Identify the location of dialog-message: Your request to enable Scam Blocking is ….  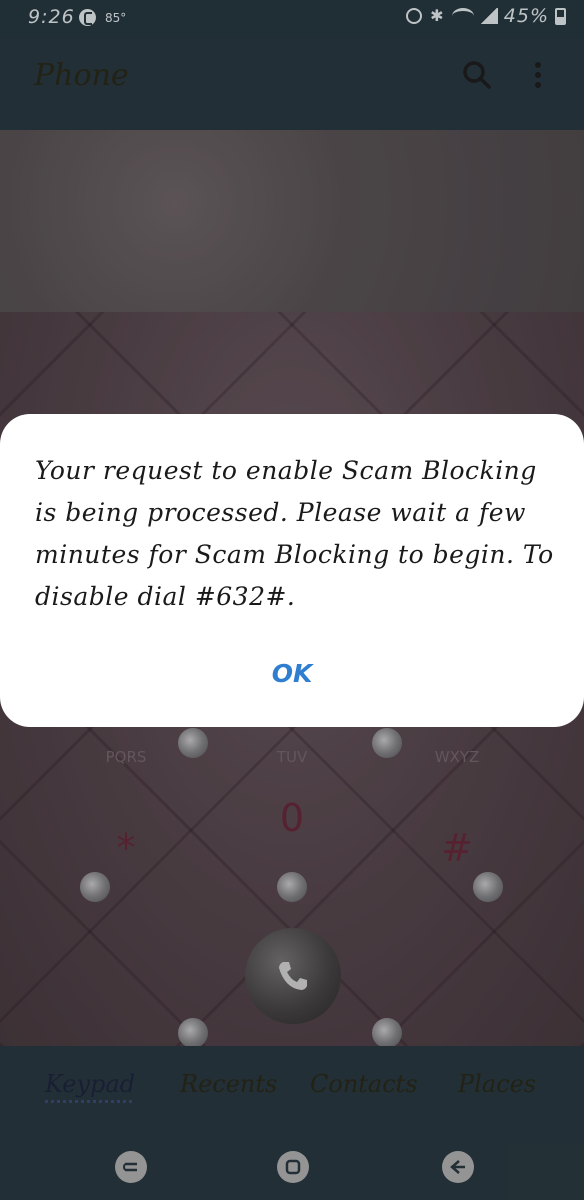
(294, 533).